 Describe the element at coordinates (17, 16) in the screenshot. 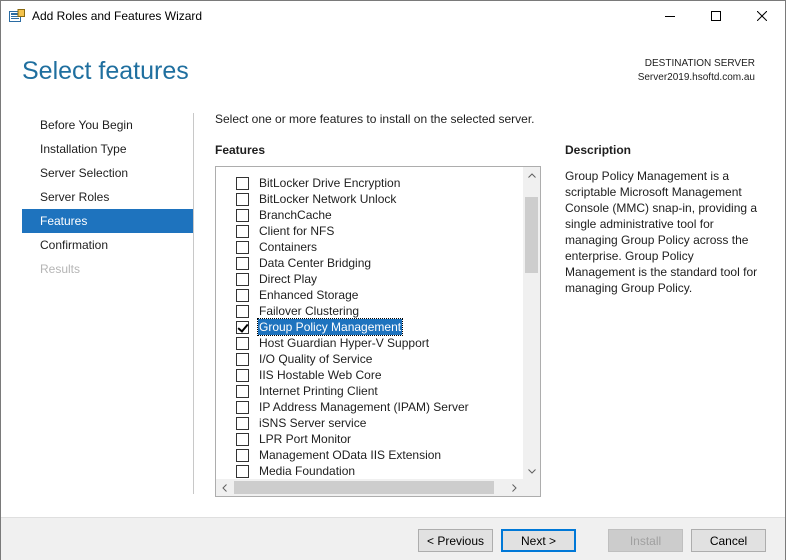

I see `server-manager-icon` at that location.